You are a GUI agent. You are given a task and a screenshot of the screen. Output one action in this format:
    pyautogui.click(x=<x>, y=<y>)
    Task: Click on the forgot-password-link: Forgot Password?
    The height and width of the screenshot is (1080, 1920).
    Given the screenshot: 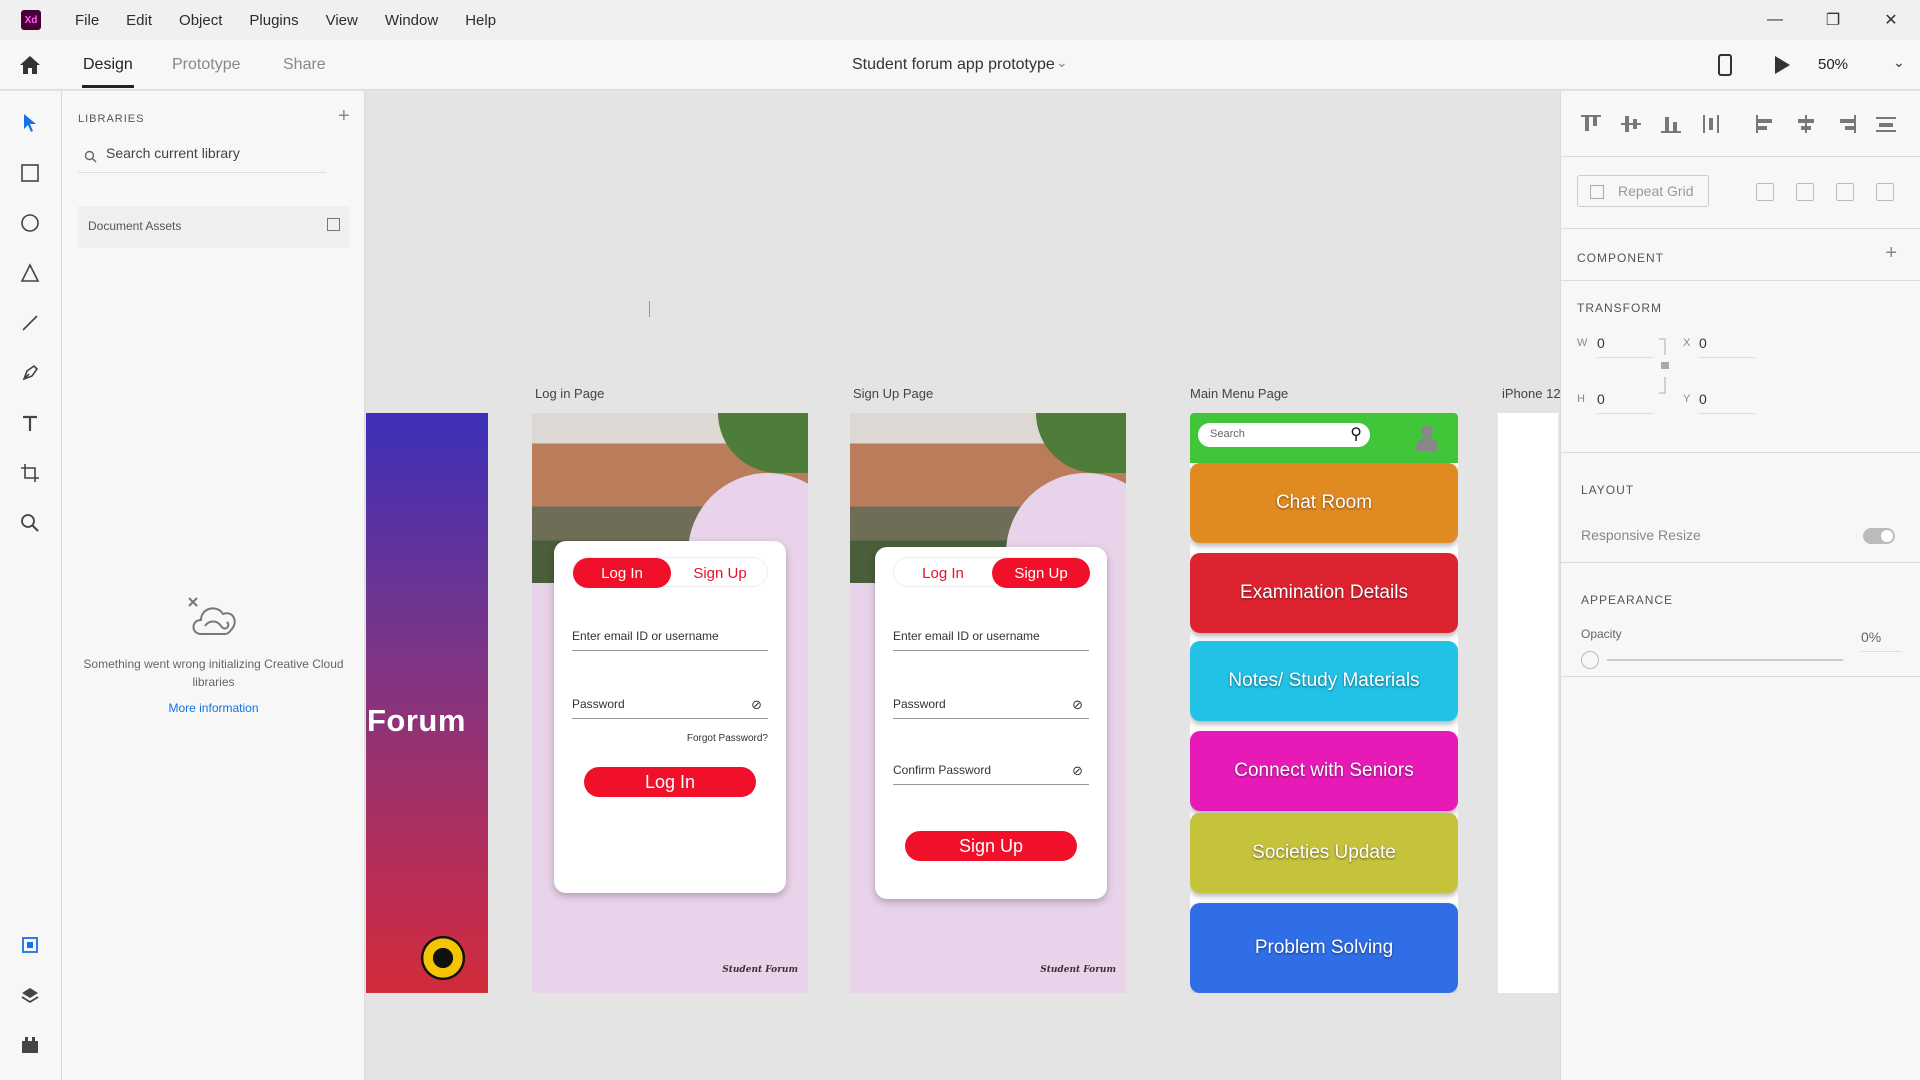 What is the action you would take?
    pyautogui.click(x=727, y=738)
    